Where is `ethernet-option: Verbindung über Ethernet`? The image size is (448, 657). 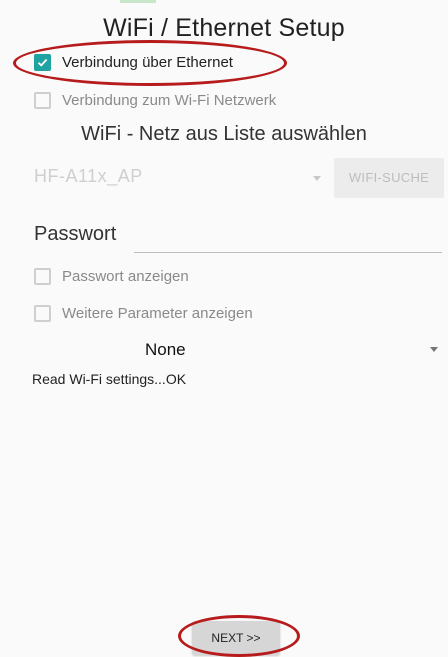
ethernet-option: Verbindung über Ethernet is located at coordinates (133, 62).